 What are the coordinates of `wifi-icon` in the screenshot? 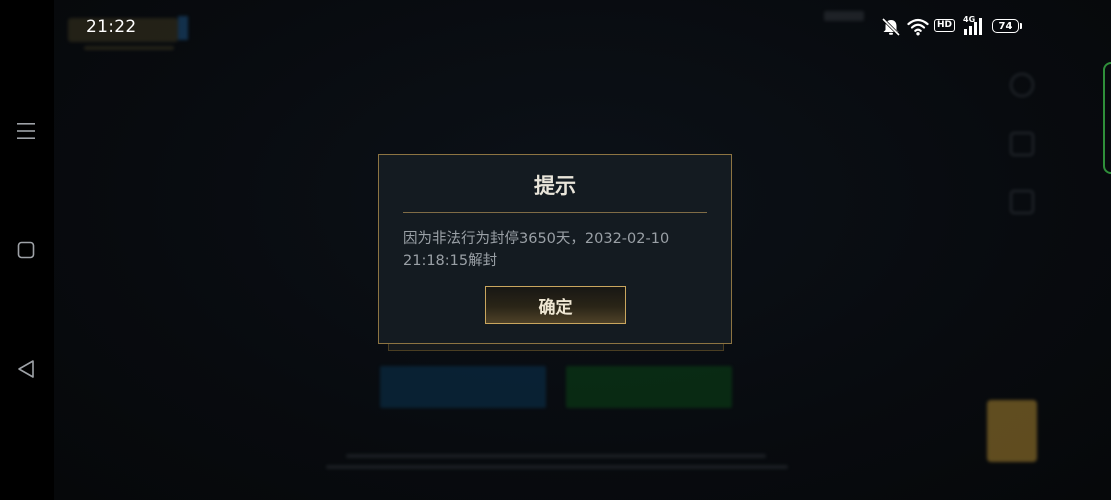 It's located at (918, 27).